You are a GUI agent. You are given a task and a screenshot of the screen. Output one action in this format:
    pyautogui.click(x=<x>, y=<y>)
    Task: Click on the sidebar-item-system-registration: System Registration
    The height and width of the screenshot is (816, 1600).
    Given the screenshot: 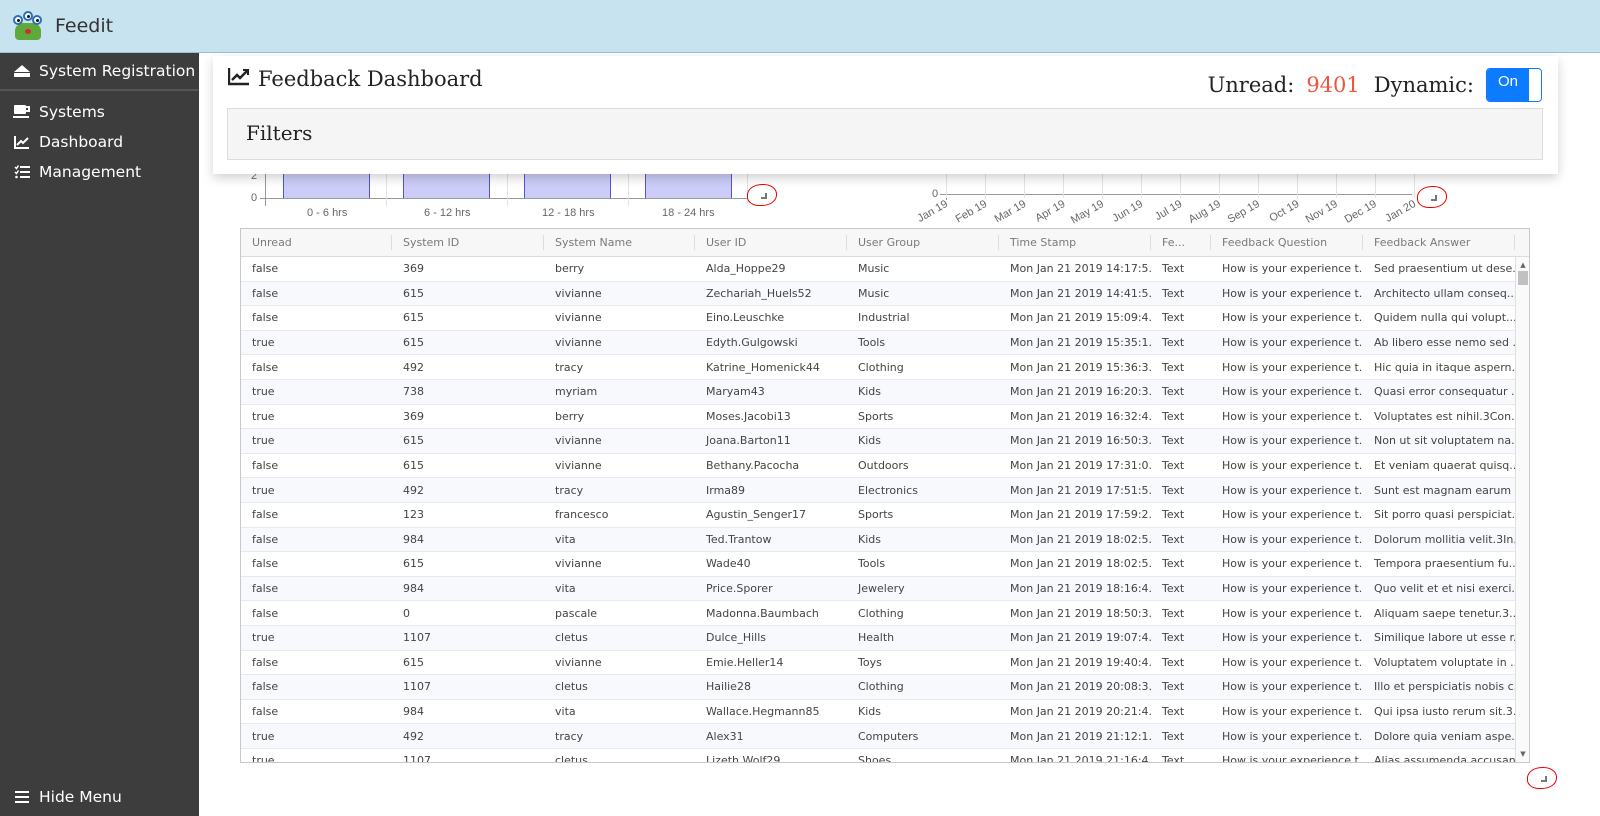 What is the action you would take?
    pyautogui.click(x=99, y=72)
    